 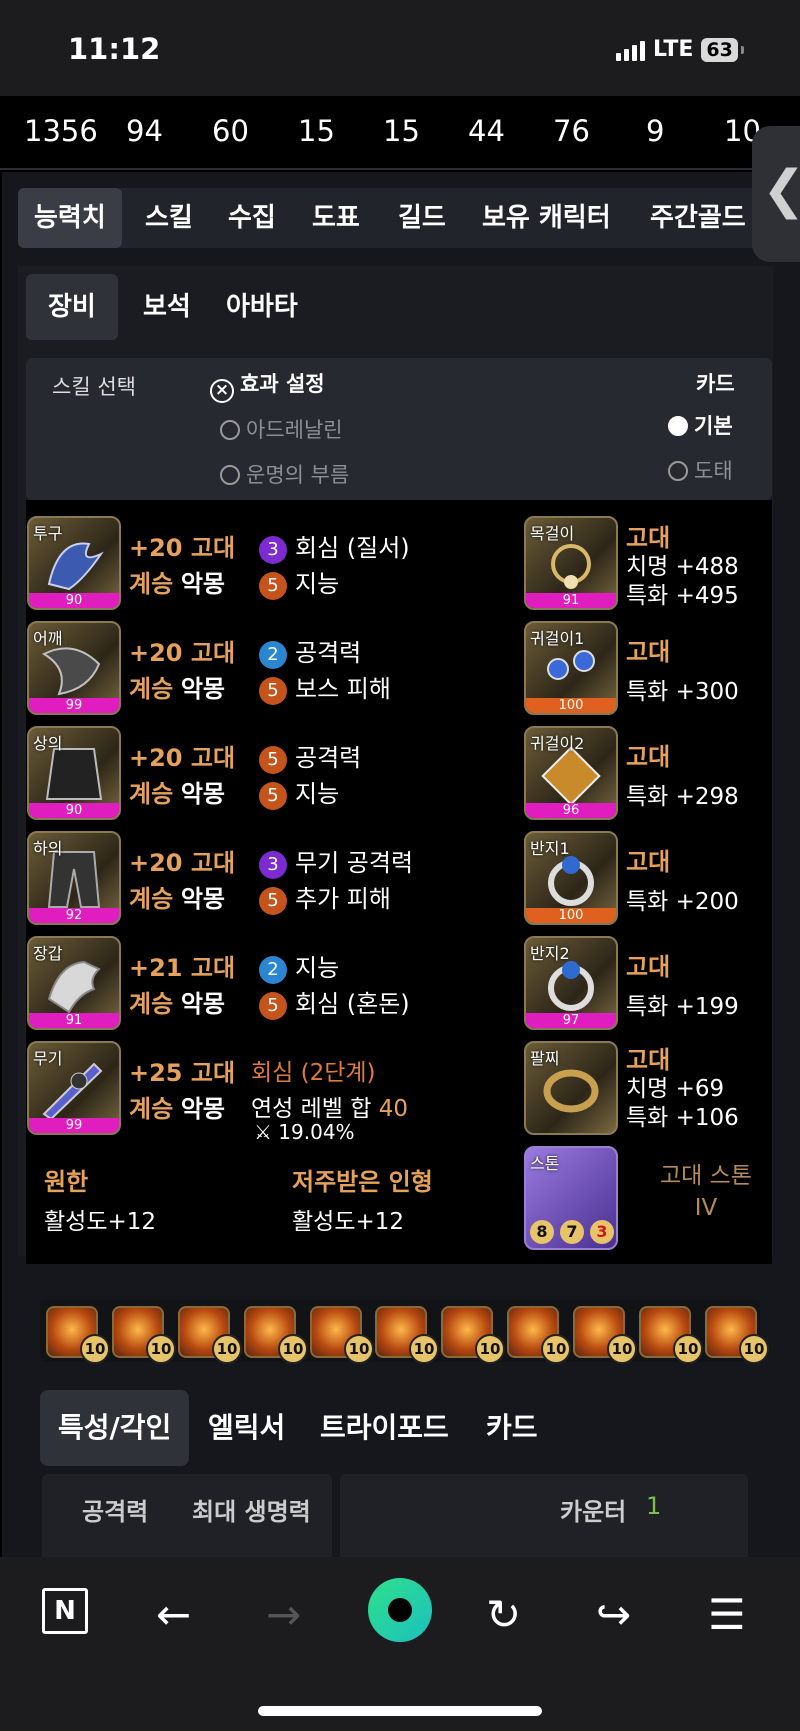 I want to click on back-arrow-icon: ←, so click(x=173, y=1614).